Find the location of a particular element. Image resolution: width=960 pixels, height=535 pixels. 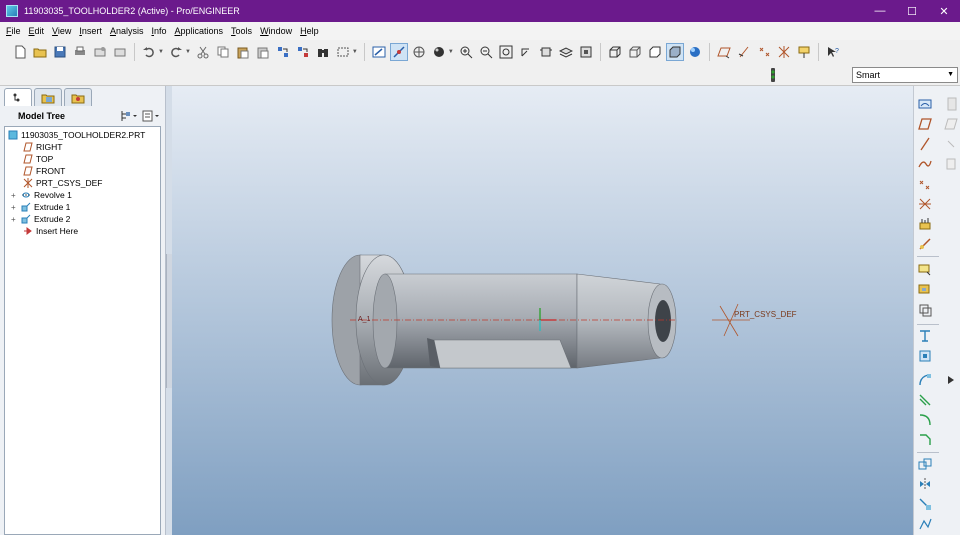

datum-axis-tool-icon is located at coordinates (925, 144).